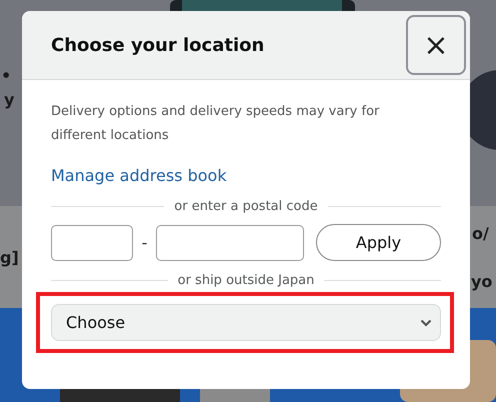  Describe the element at coordinates (6, 76) in the screenshot. I see `background-text: •` at that location.